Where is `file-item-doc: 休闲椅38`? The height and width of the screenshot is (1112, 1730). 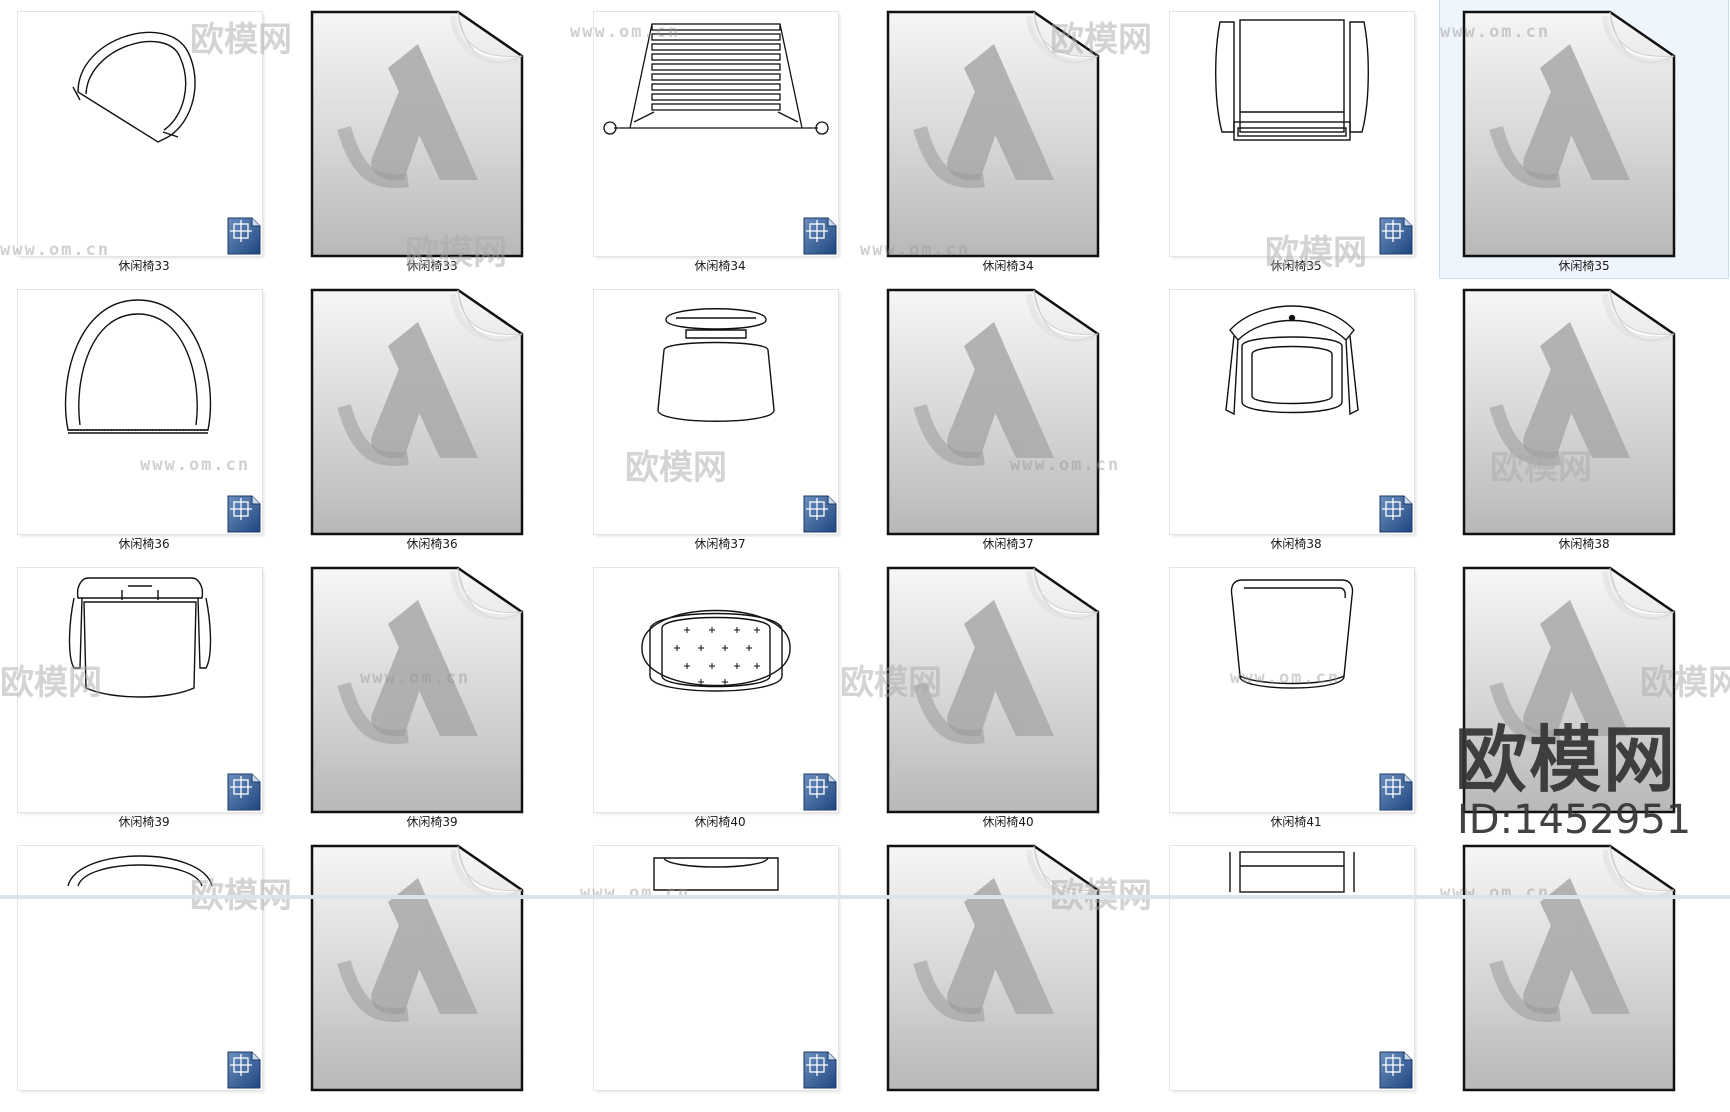 file-item-doc: 休闲椅38 is located at coordinates (1584, 417).